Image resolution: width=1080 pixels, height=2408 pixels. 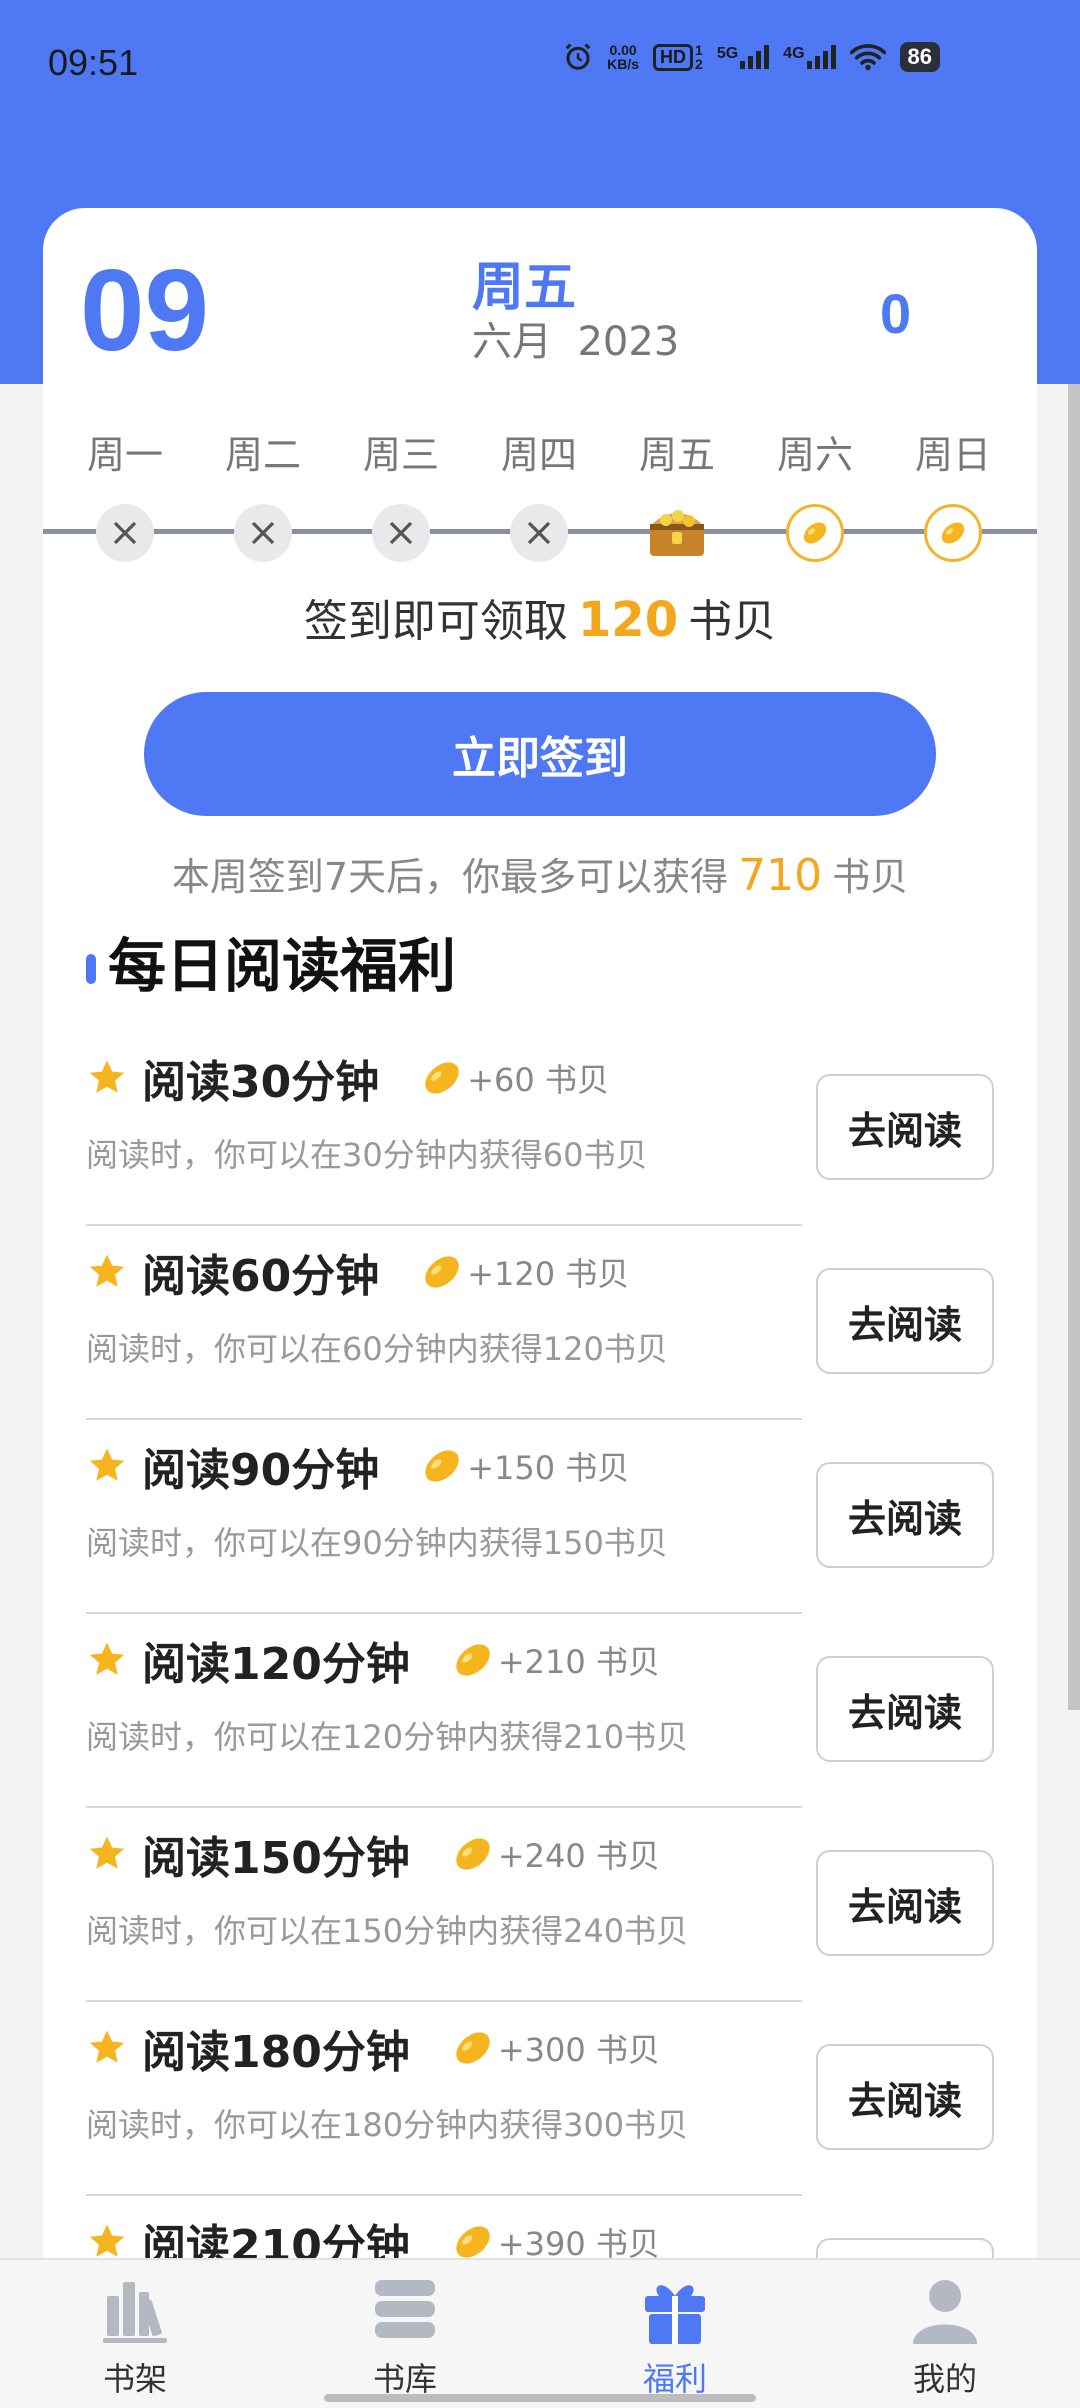 I want to click on task-reward: +300 书贝, so click(x=578, y=2050).